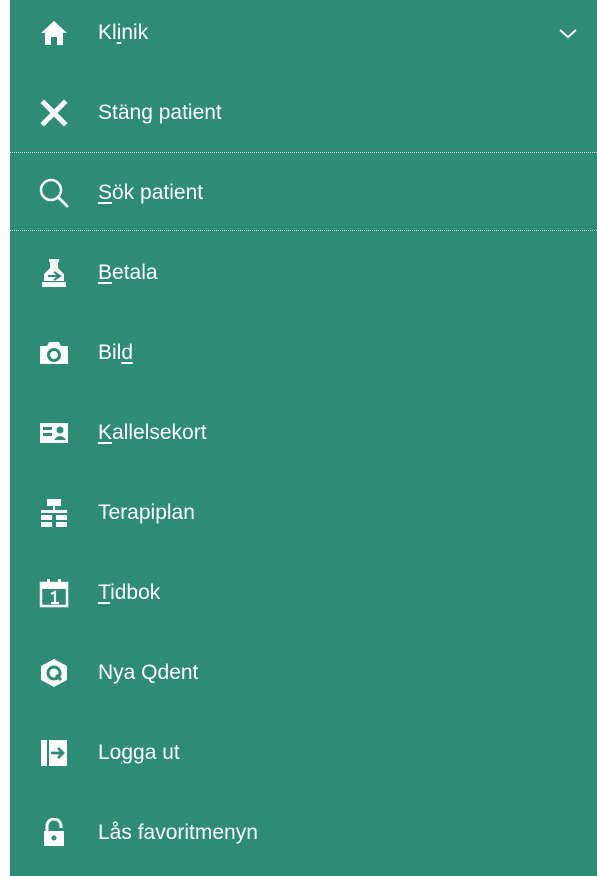 This screenshot has height=876, width=597. What do you see at coordinates (152, 432) in the screenshot?
I see `menu-item-label: Kallelsekort` at bounding box center [152, 432].